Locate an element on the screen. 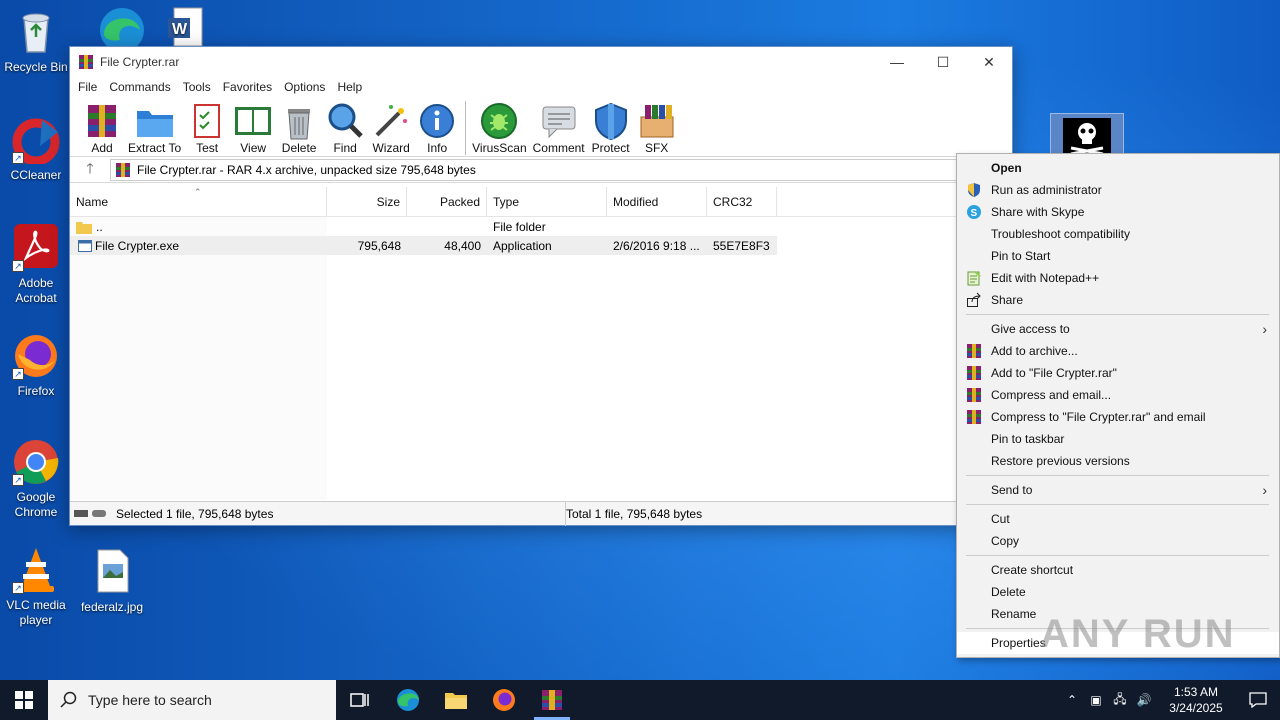  toolbar-label: Find is located at coordinates (345, 148).